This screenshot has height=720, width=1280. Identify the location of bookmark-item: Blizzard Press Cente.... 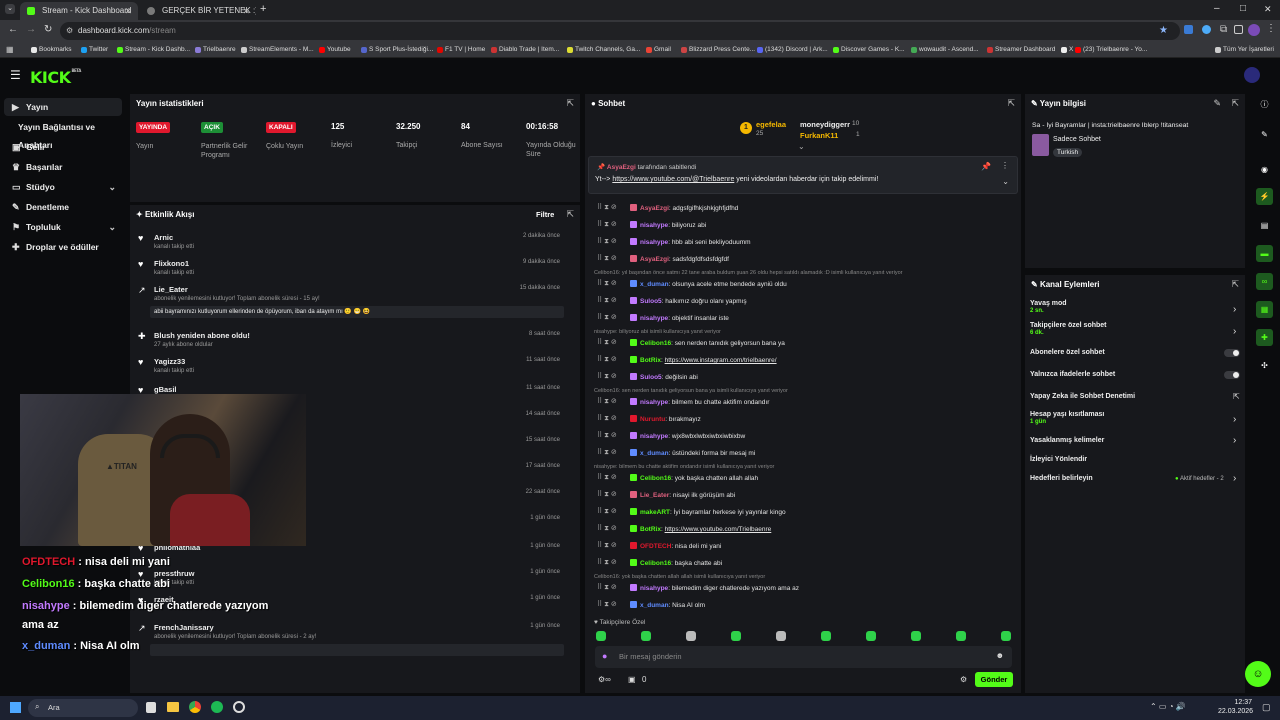
(717, 50).